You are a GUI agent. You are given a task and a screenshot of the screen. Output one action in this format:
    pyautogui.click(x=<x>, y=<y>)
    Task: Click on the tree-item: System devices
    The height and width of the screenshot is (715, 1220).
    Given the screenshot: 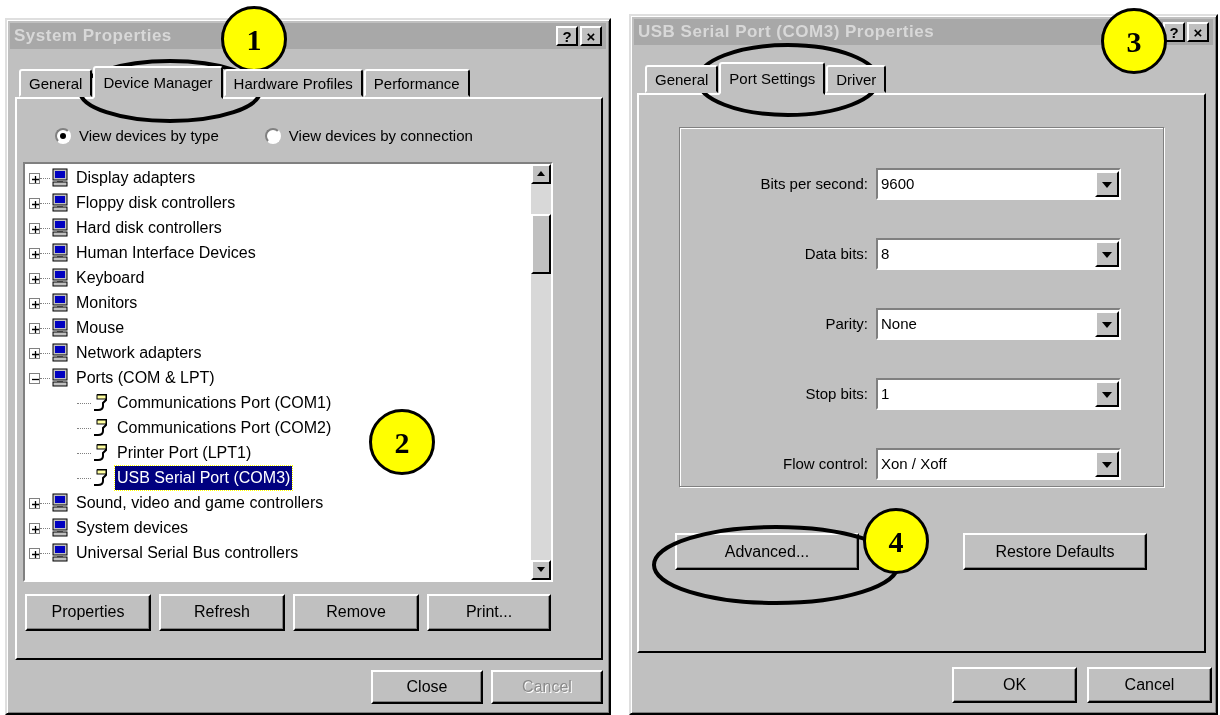 What is the action you would take?
    pyautogui.click(x=132, y=528)
    